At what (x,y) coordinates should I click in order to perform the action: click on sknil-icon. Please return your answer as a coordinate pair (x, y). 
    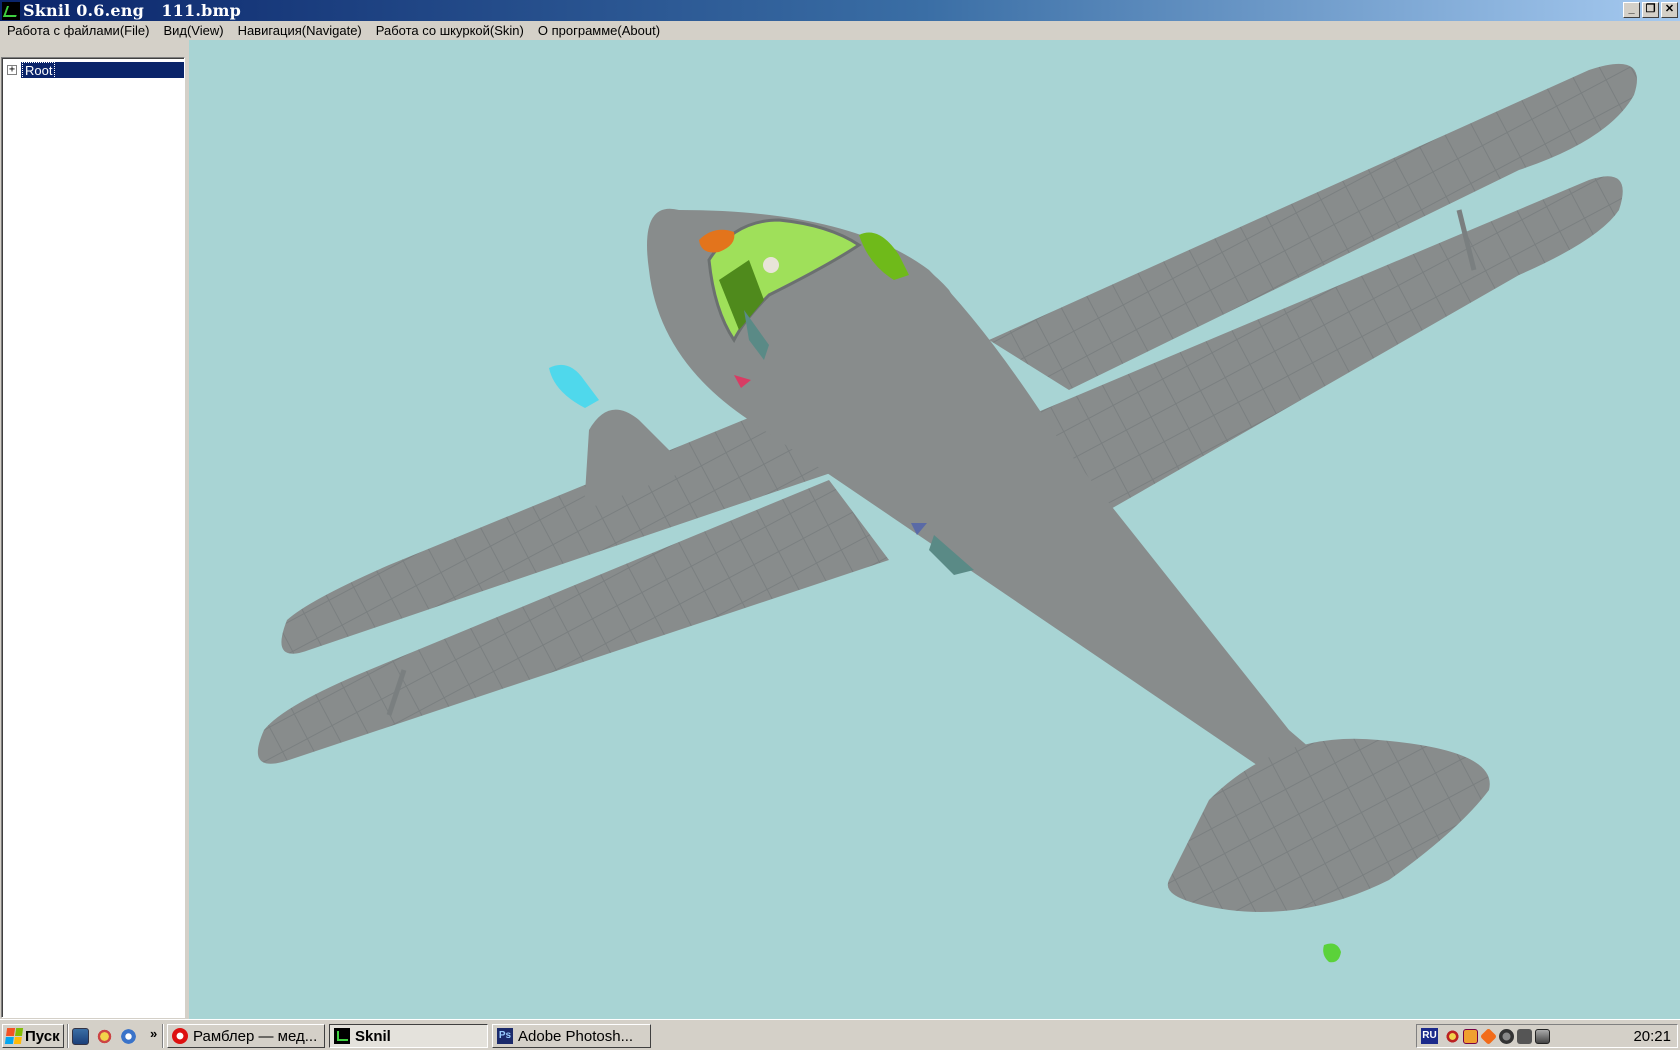
    Looking at the image, I should click on (342, 1036).